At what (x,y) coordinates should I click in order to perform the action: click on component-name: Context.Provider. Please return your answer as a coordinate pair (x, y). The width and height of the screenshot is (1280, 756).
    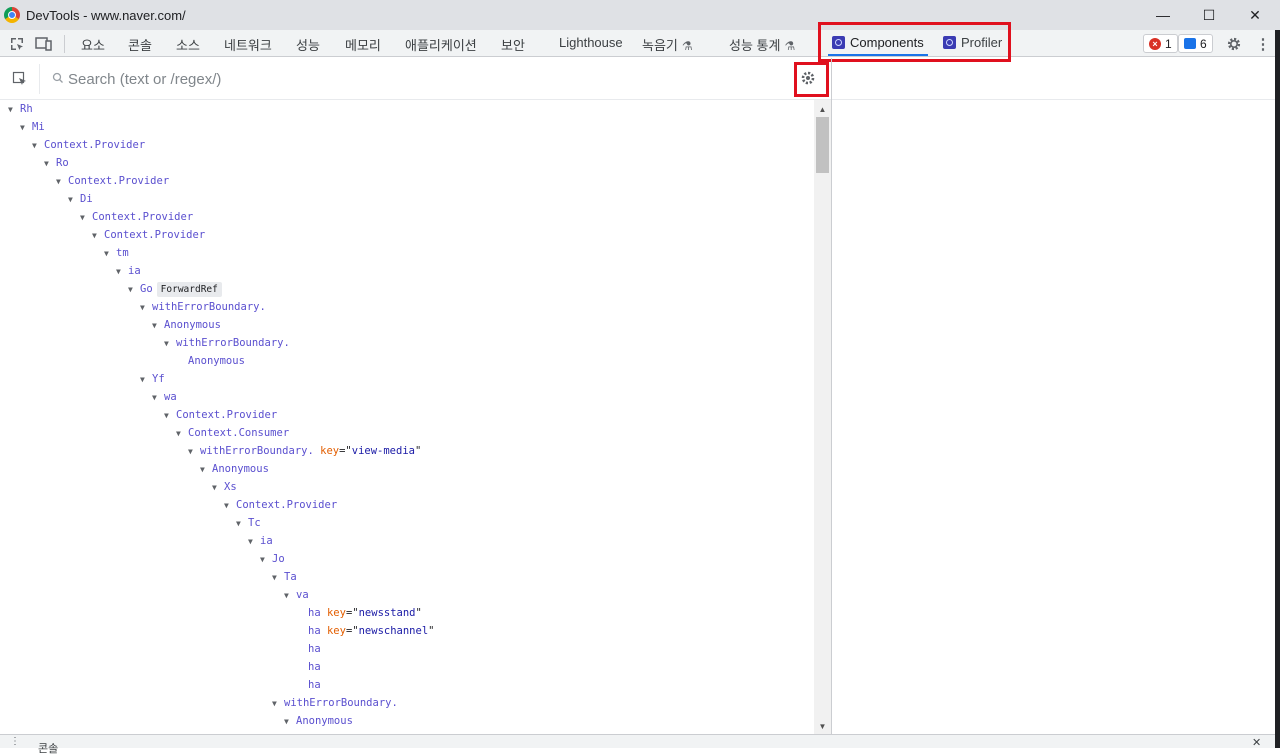
    Looking at the image, I should click on (143, 217).